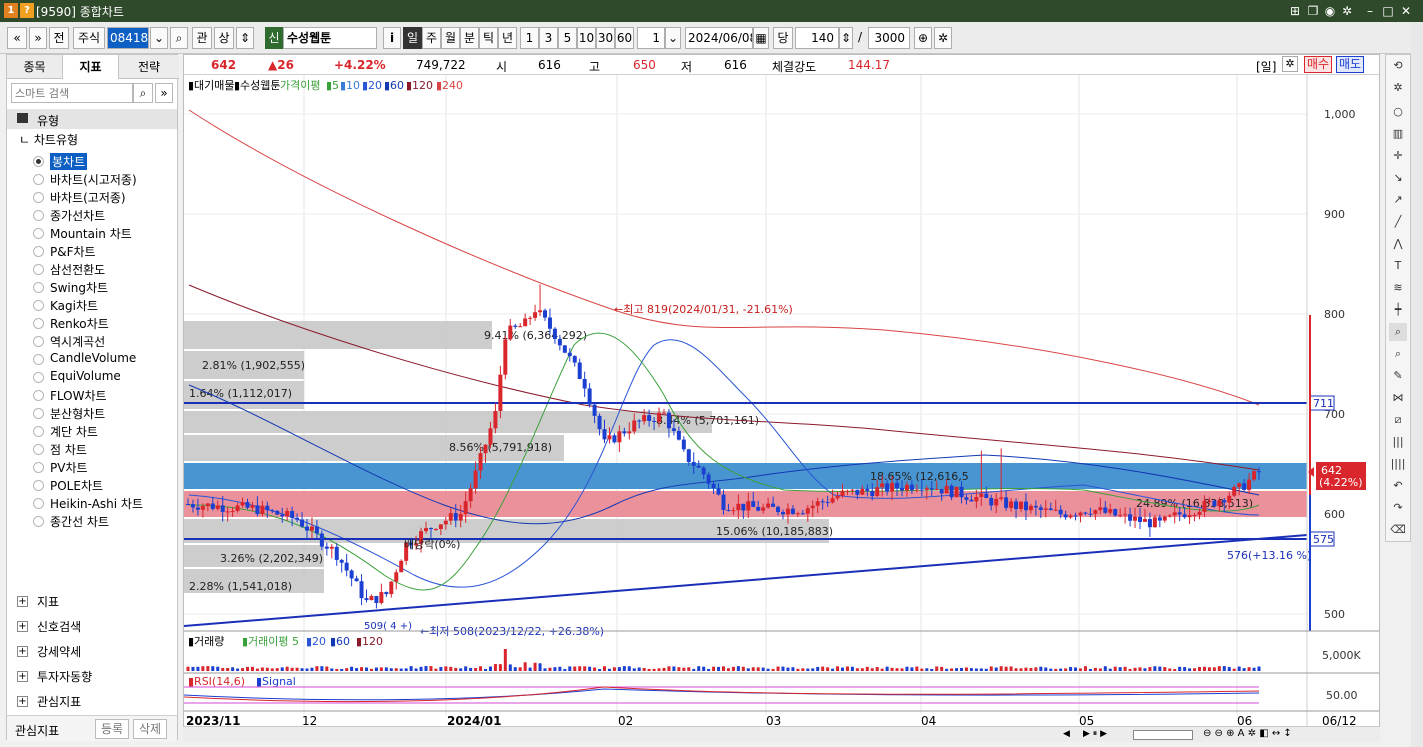 Image resolution: width=1423 pixels, height=747 pixels. Describe the element at coordinates (1417, 384) in the screenshot. I see `vertical-scrollbar` at that location.